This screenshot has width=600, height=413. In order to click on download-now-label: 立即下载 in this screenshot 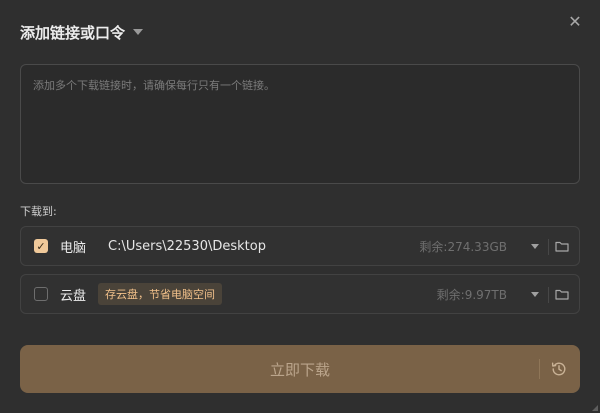, I will do `click(299, 369)`.